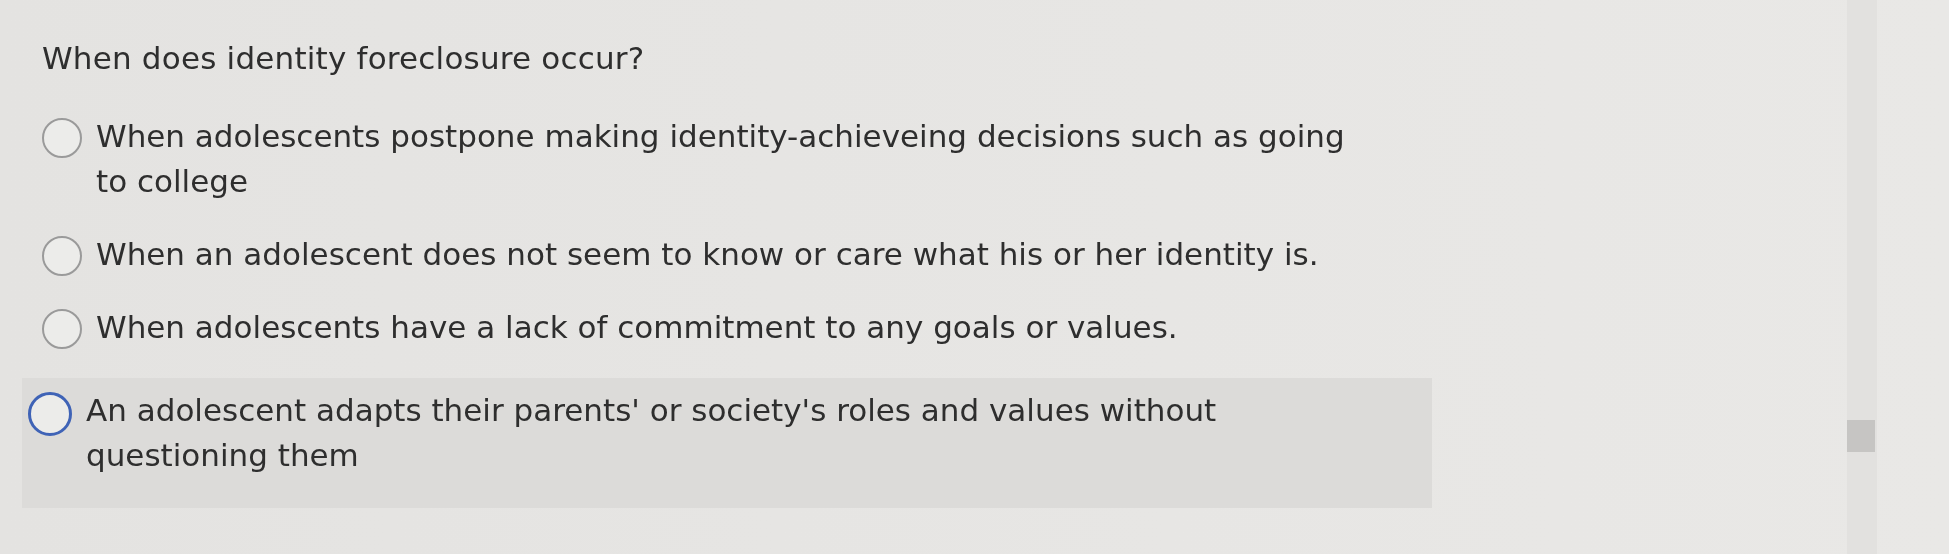 Image resolution: width=1949 pixels, height=554 pixels. What do you see at coordinates (637, 327) in the screenshot?
I see `option-label: When adolescents have a lack of commitment to any goals or values.` at bounding box center [637, 327].